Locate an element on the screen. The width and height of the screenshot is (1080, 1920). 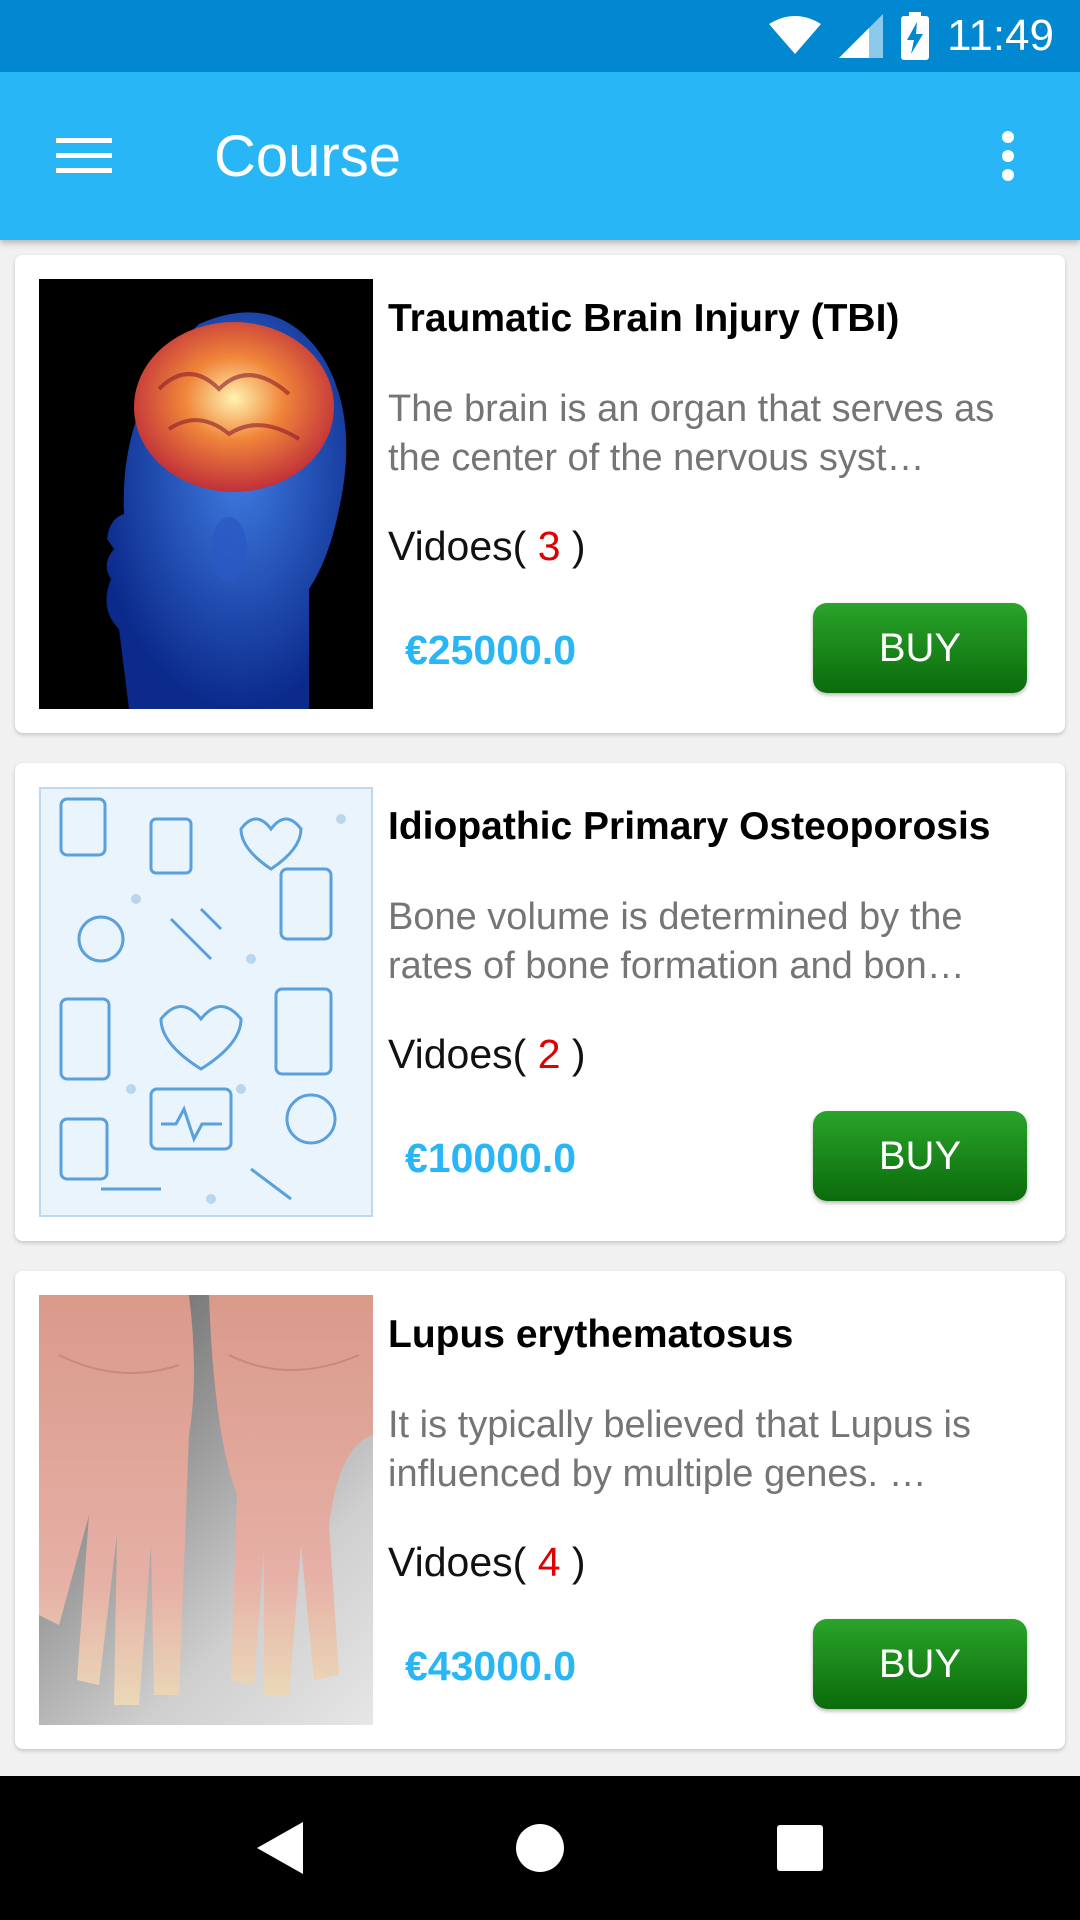
home-button is located at coordinates (540, 1848).